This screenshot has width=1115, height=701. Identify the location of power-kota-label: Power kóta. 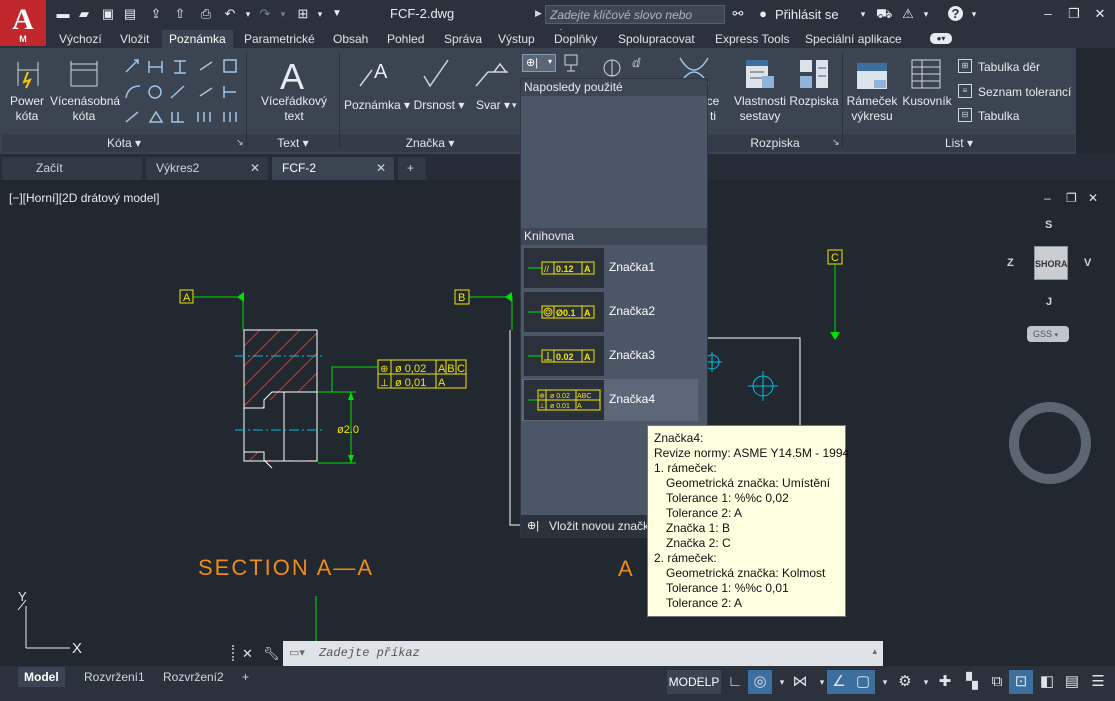
(27, 109).